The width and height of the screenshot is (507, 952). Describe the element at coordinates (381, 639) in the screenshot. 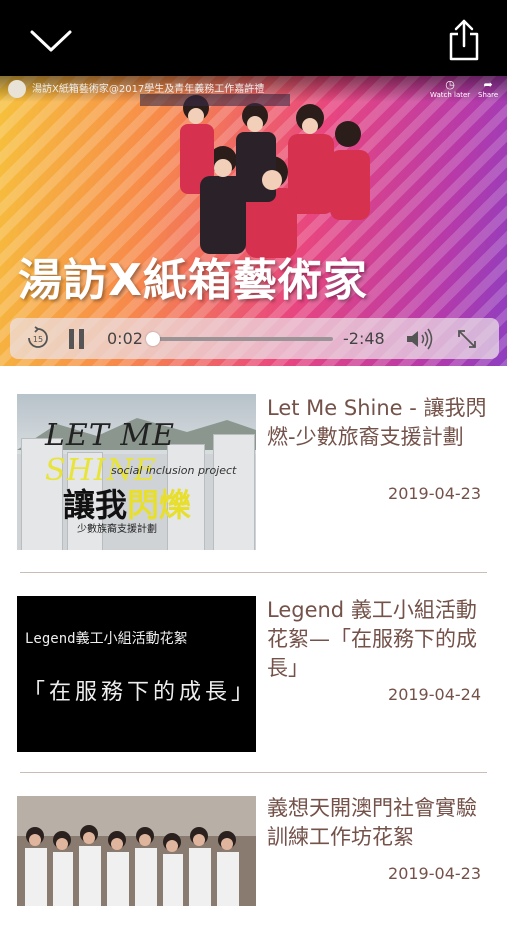

I see `item-title: Legend 義工小組活動花絮—「在服務下的成長」` at that location.